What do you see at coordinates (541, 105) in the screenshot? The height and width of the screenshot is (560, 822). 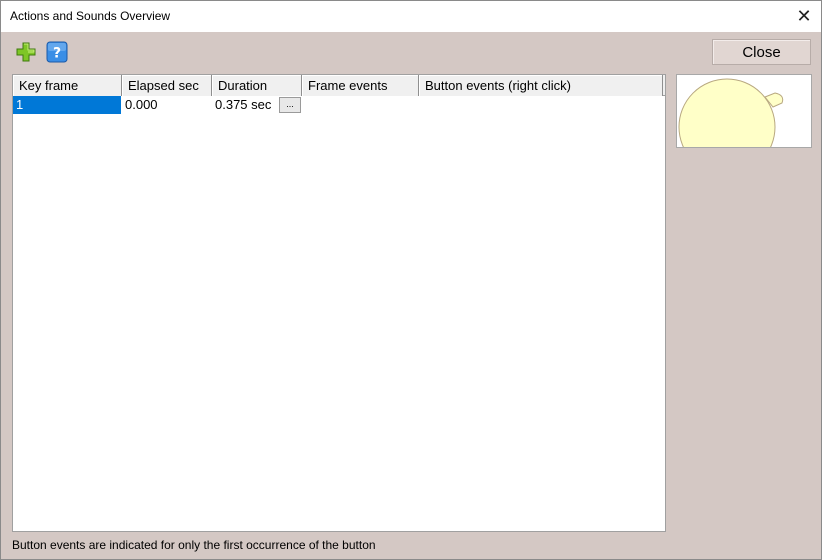 I see `cell-button-events` at bounding box center [541, 105].